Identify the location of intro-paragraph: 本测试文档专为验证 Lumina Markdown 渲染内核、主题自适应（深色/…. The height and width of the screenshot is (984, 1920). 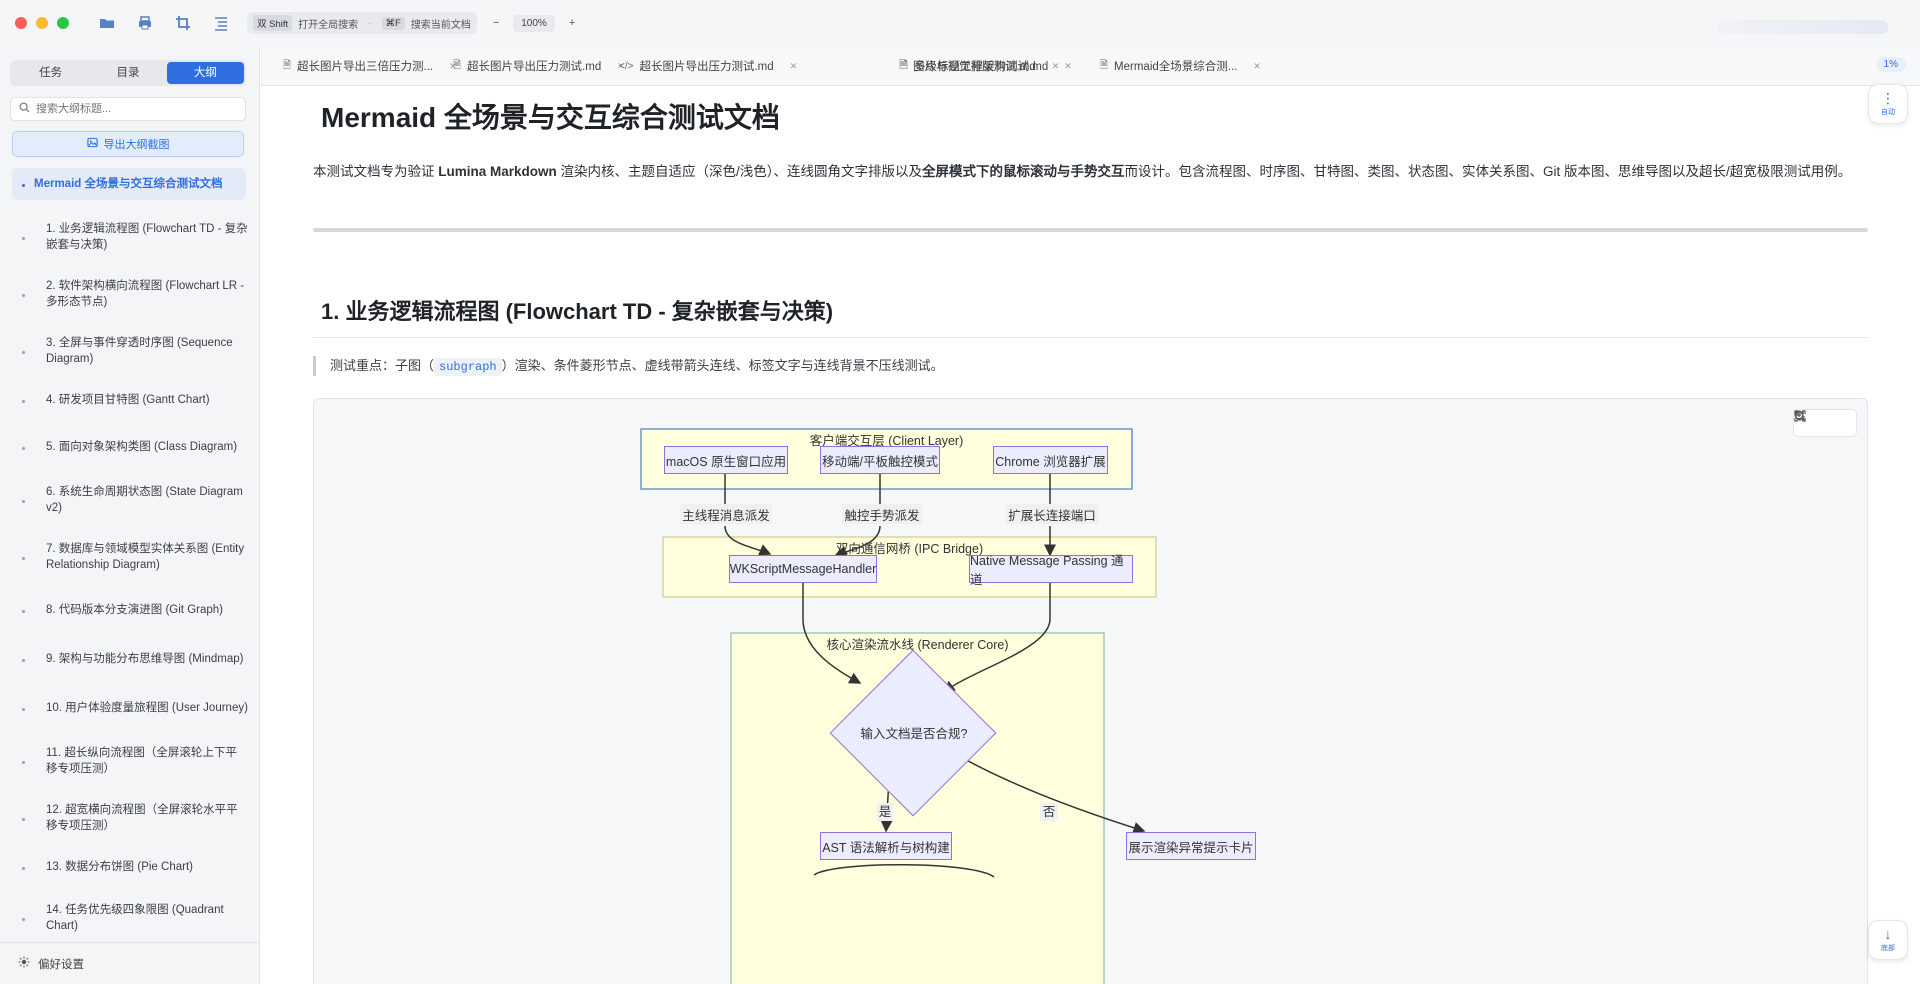
(1082, 171).